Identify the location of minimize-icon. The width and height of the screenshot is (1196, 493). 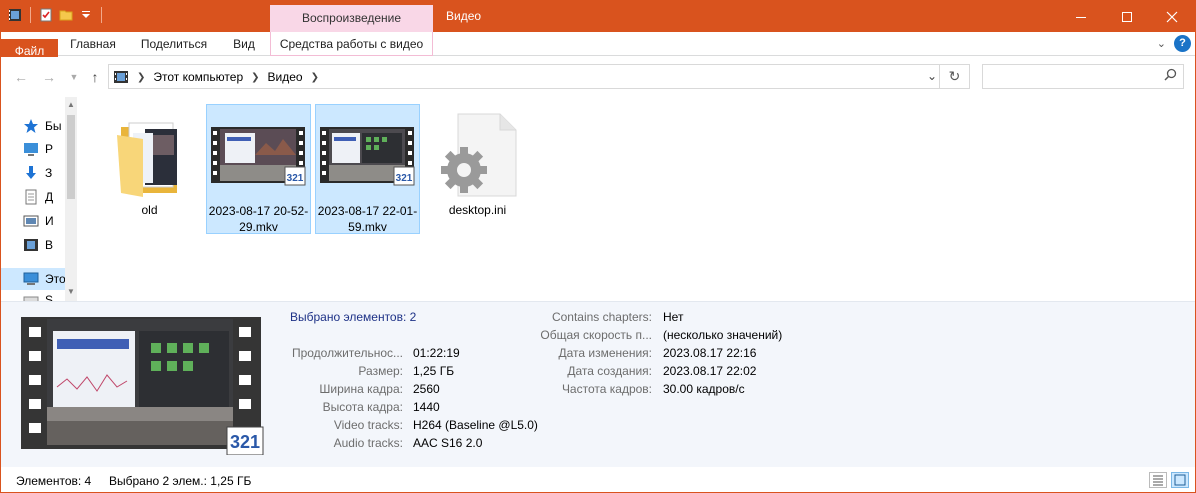
(1081, 17).